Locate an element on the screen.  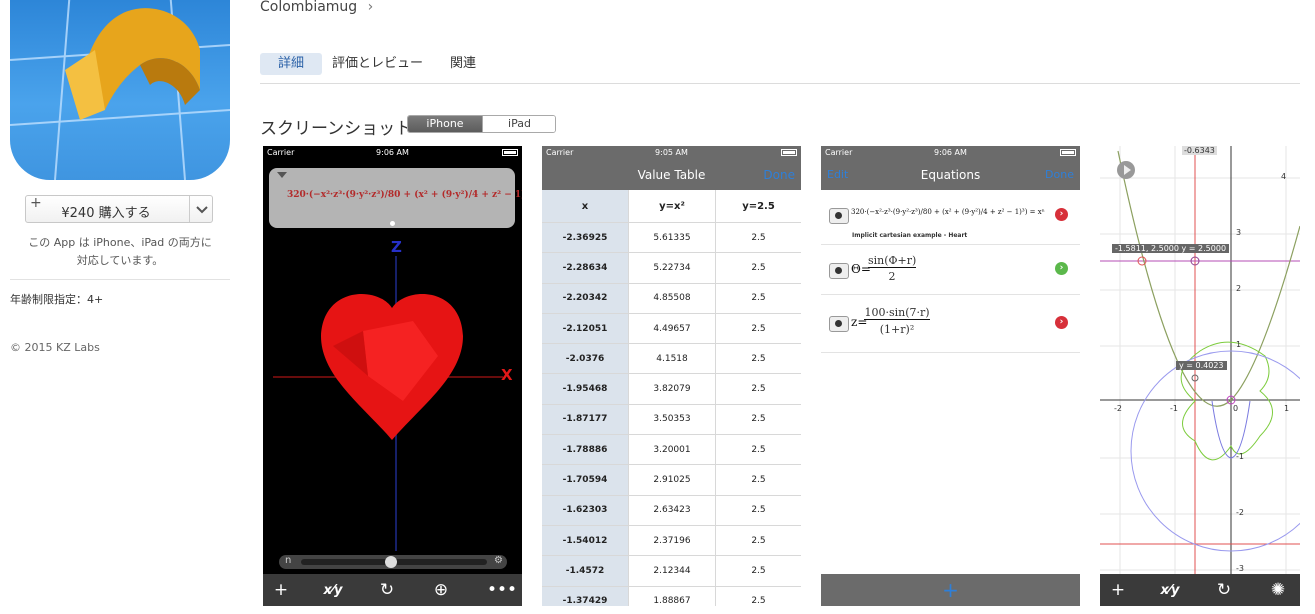
table-row: -1.78886 3.20001 2.5 is located at coordinates (671, 450).